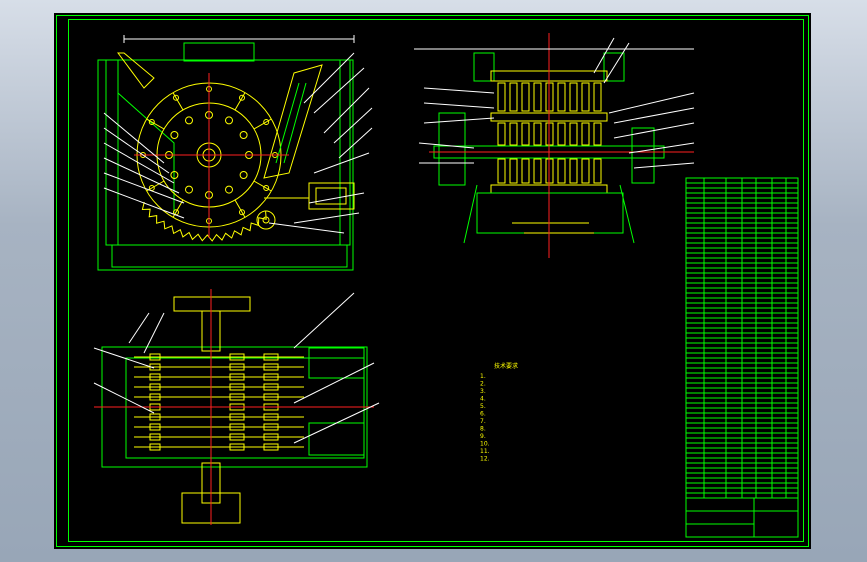 The height and width of the screenshot is (562, 867). What do you see at coordinates (483, 376) in the screenshot?
I see `note-line: 1.` at bounding box center [483, 376].